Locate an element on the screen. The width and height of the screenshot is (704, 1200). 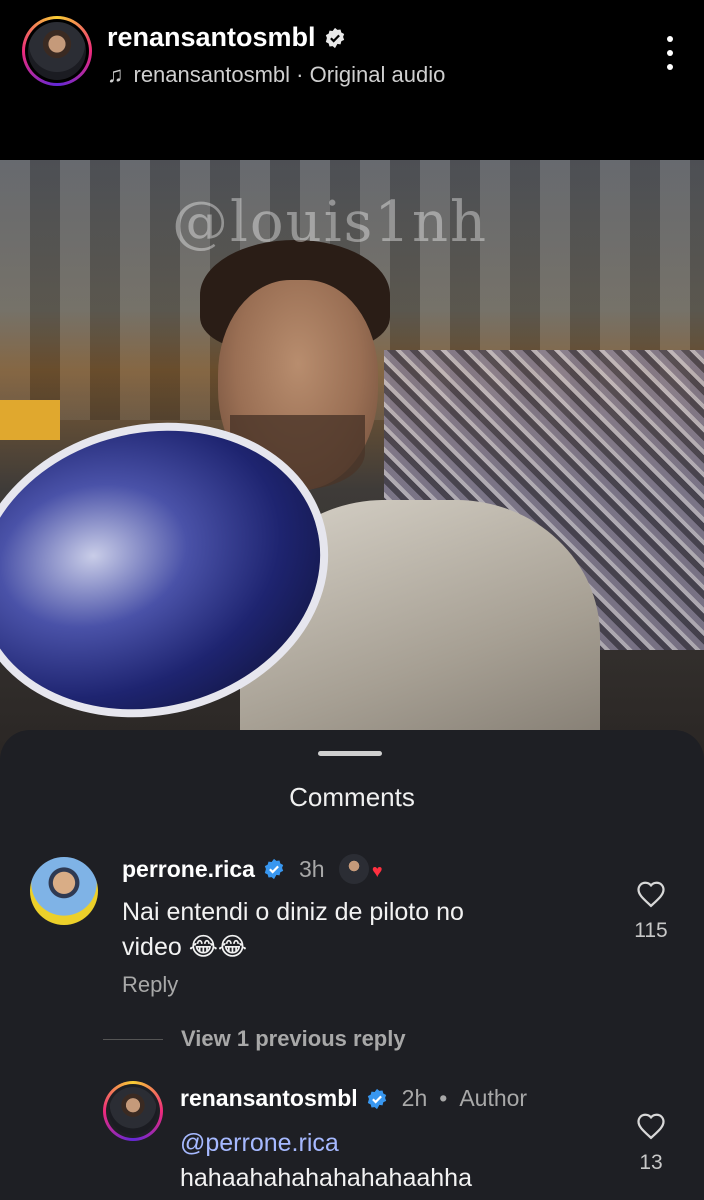
reply-avatar is located at coordinates (133, 1111).